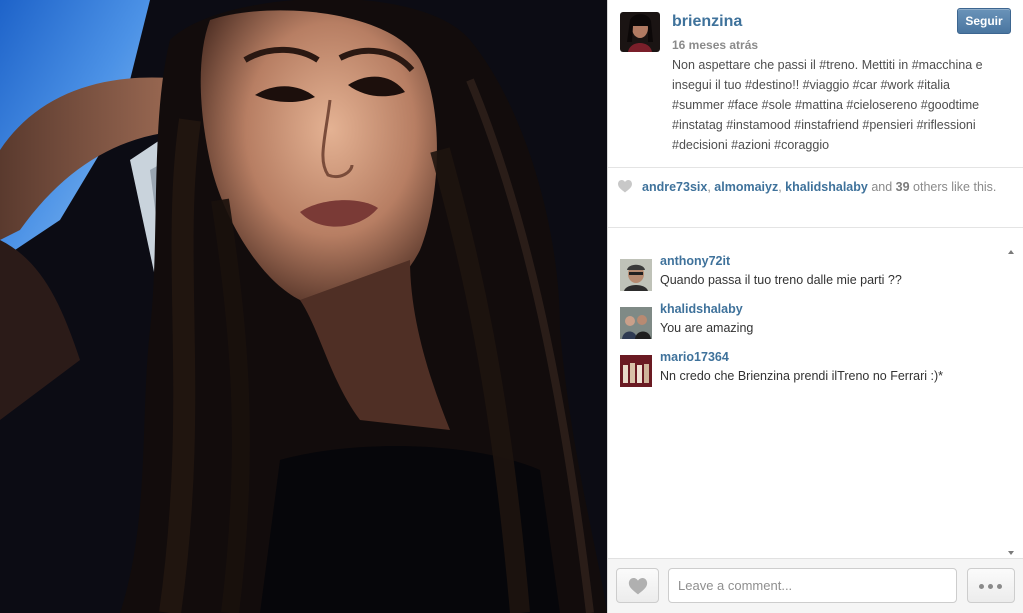 This screenshot has height=613, width=1023. I want to click on comments-scrollbar, so click(1011, 402).